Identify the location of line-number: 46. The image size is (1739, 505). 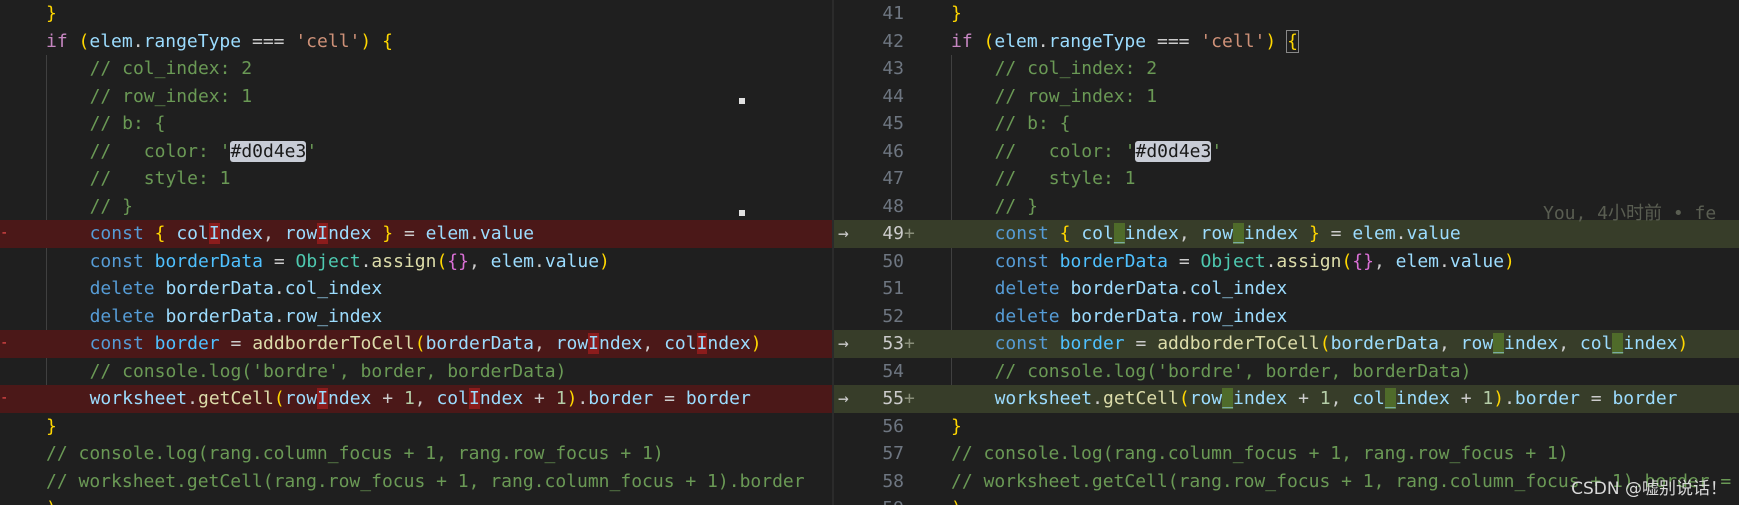
(893, 151).